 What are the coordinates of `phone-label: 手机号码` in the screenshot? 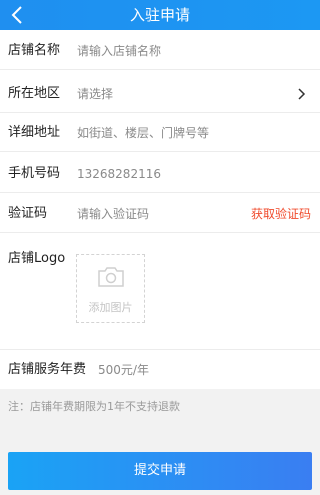 It's located at (34, 173).